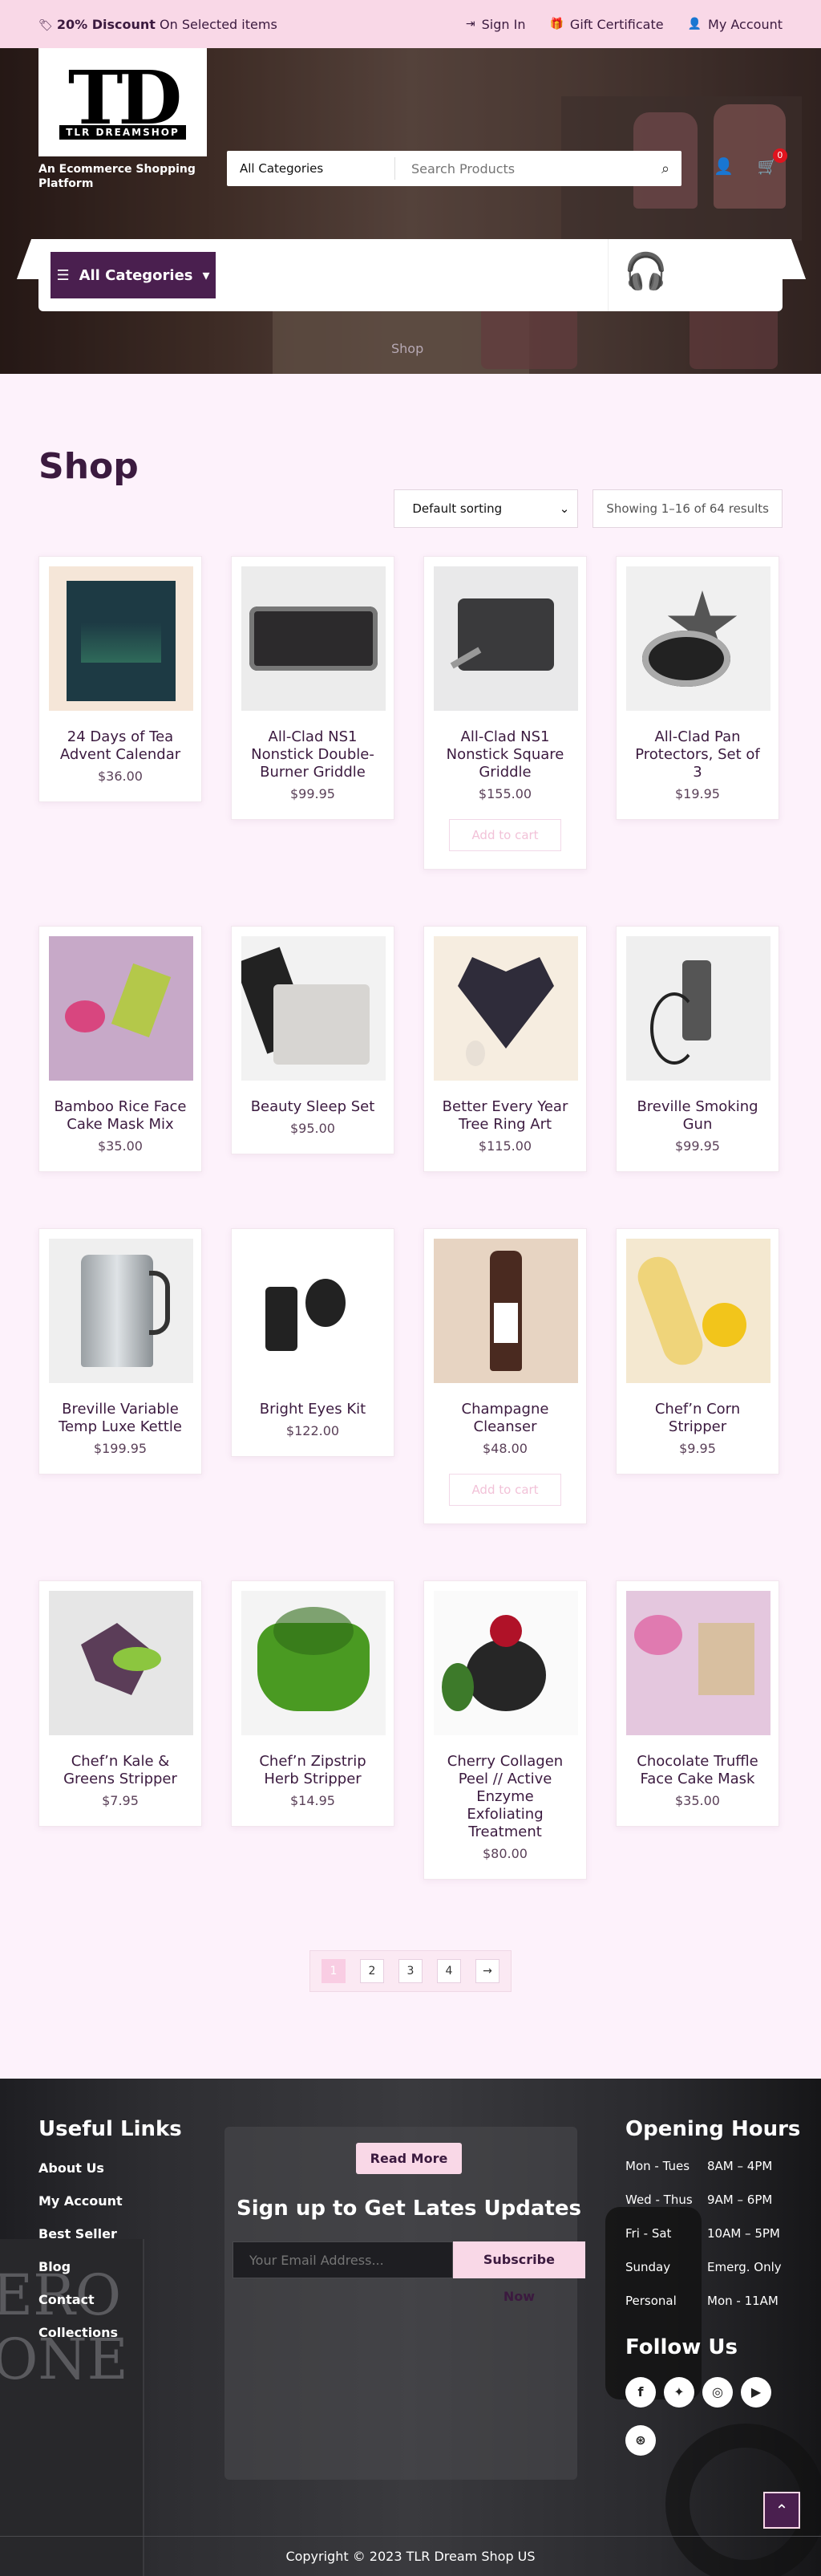 The height and width of the screenshot is (2576, 821). Describe the element at coordinates (518, 2272) in the screenshot. I see `subscribe-button: Subscribe Now` at that location.